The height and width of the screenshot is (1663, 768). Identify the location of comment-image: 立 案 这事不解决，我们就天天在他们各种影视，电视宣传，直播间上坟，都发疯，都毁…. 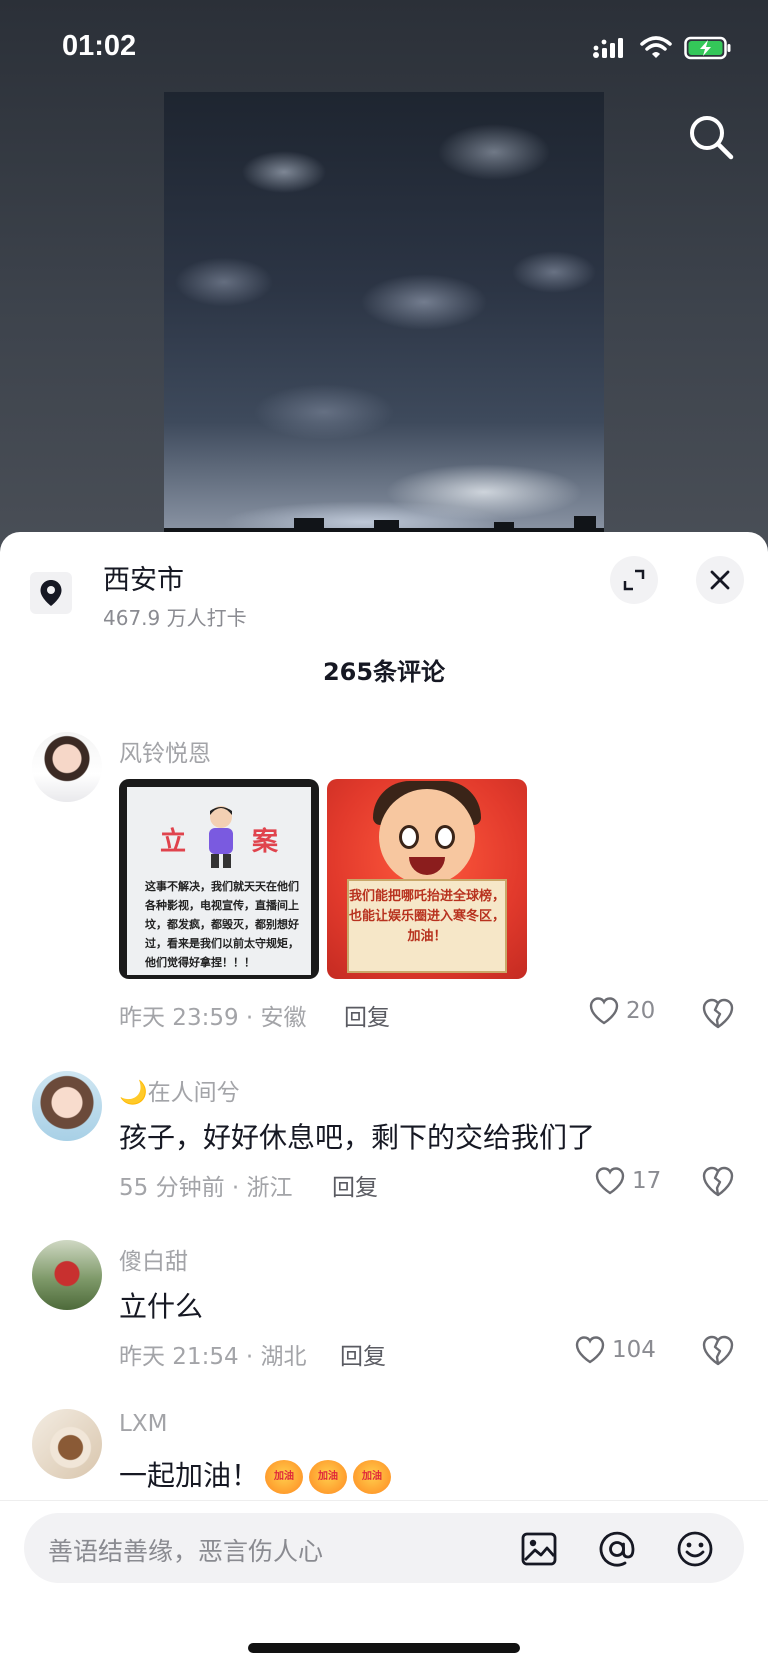
(219, 879).